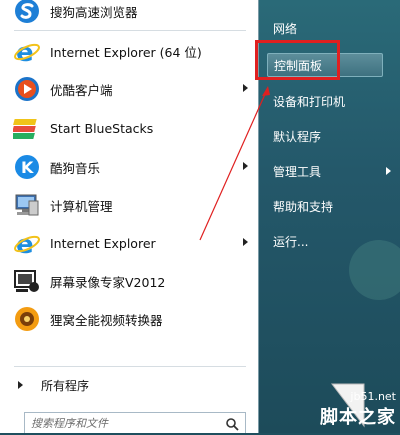 This screenshot has width=400, height=435. I want to click on right-item-label: 设备和打印机, so click(309, 101).